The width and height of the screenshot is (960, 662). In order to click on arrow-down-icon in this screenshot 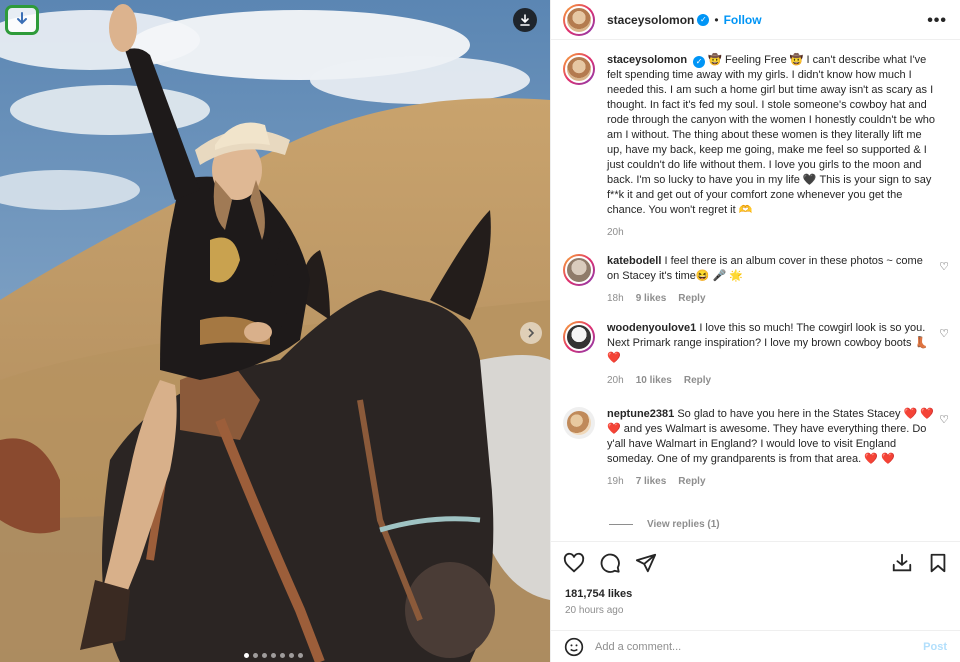, I will do `click(22, 18)`.